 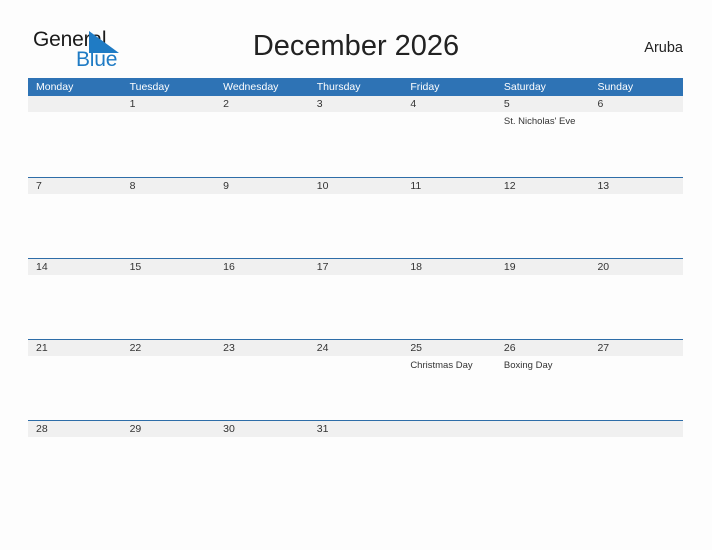 I want to click on day-number: 5, so click(x=543, y=104).